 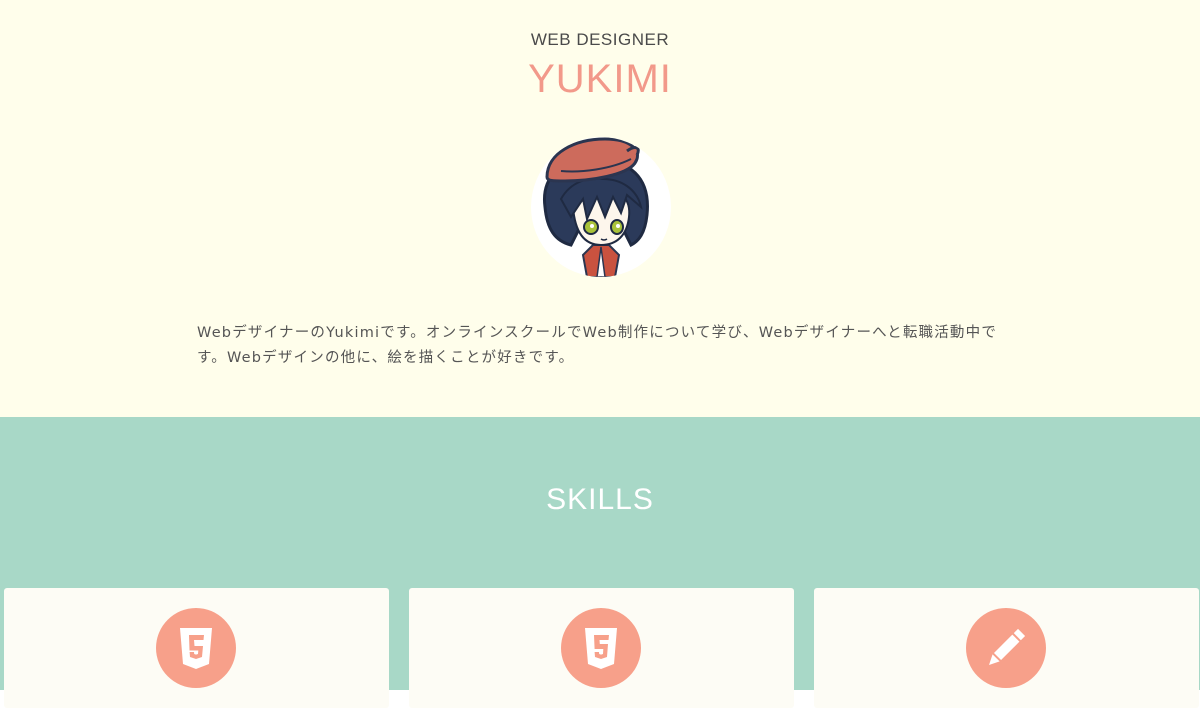 I want to click on skill-card-design, so click(x=1006, y=648).